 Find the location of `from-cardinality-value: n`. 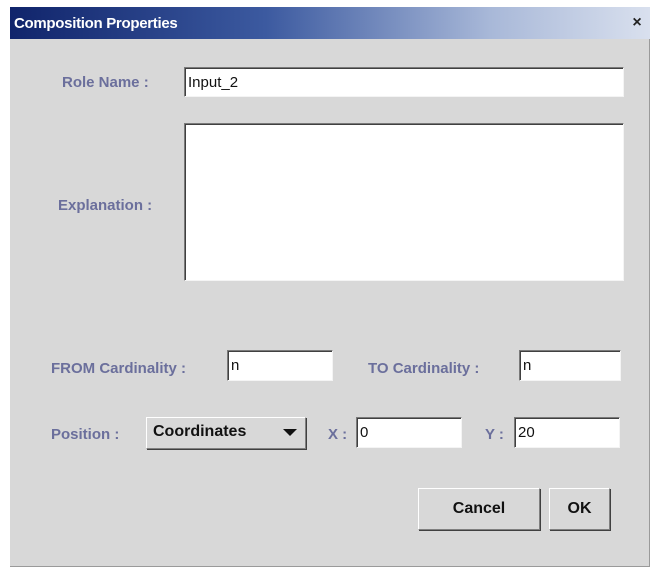

from-cardinality-value: n is located at coordinates (235, 365).